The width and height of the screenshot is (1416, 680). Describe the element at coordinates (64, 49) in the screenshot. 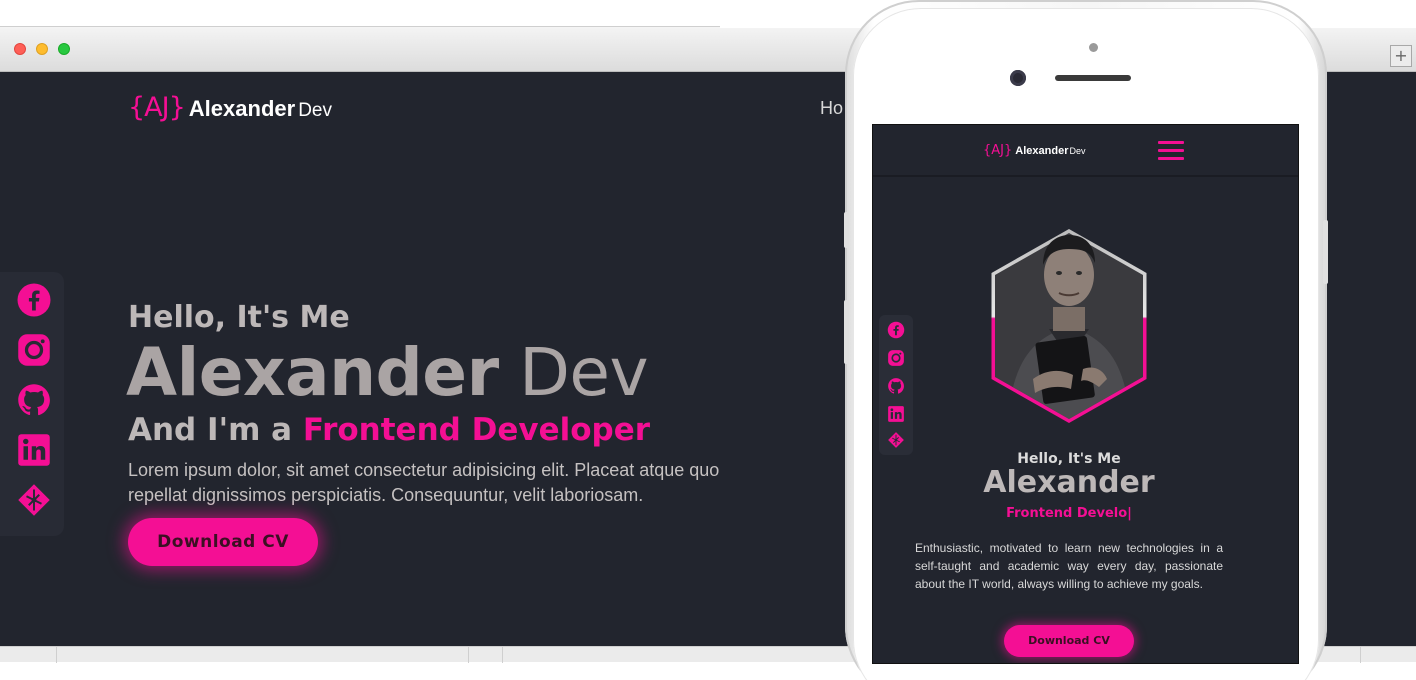

I see `maximize-window-button` at that location.